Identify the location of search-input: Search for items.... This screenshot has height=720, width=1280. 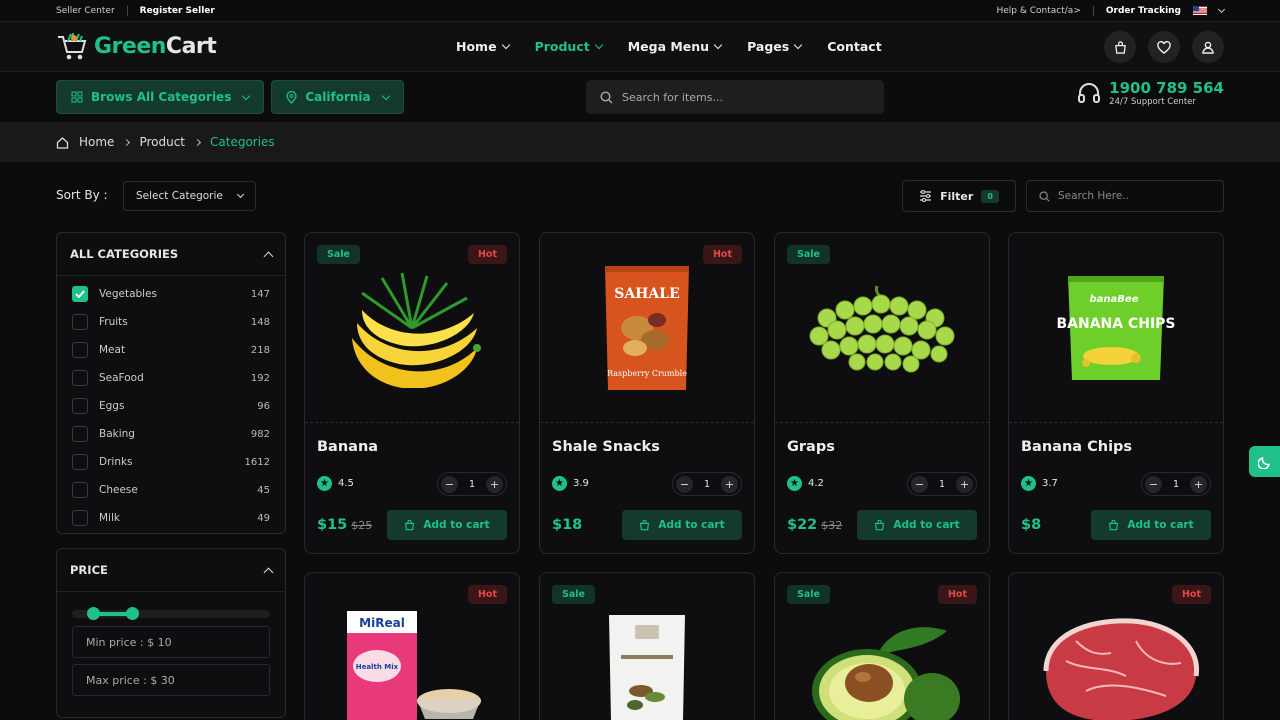
(735, 97).